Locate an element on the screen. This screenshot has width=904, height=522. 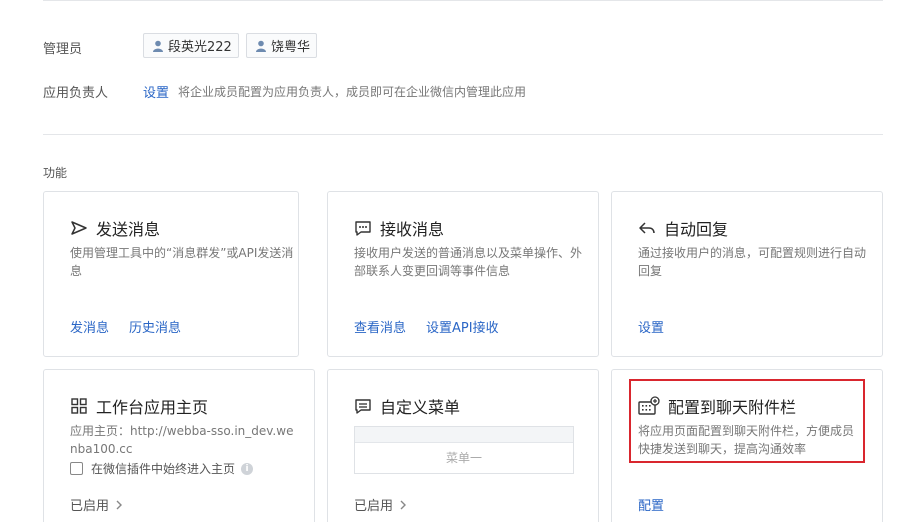
auto-reply-card: 自动回复 通过接收用户的消息，可配置规则进行自动回复 设置 is located at coordinates (747, 274).